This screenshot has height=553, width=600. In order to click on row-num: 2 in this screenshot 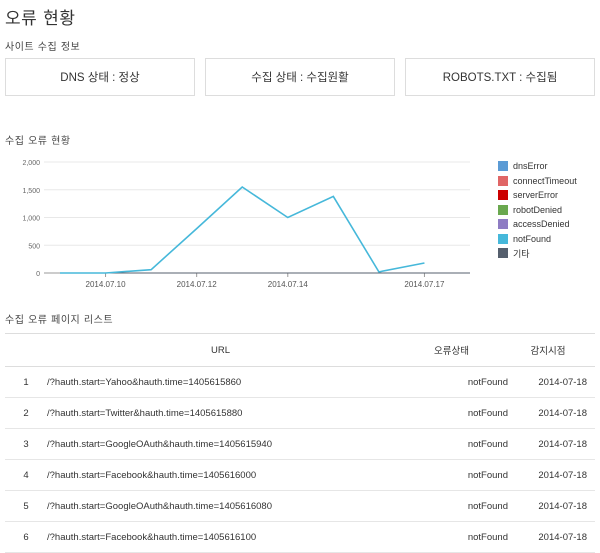, I will do `click(26, 413)`.